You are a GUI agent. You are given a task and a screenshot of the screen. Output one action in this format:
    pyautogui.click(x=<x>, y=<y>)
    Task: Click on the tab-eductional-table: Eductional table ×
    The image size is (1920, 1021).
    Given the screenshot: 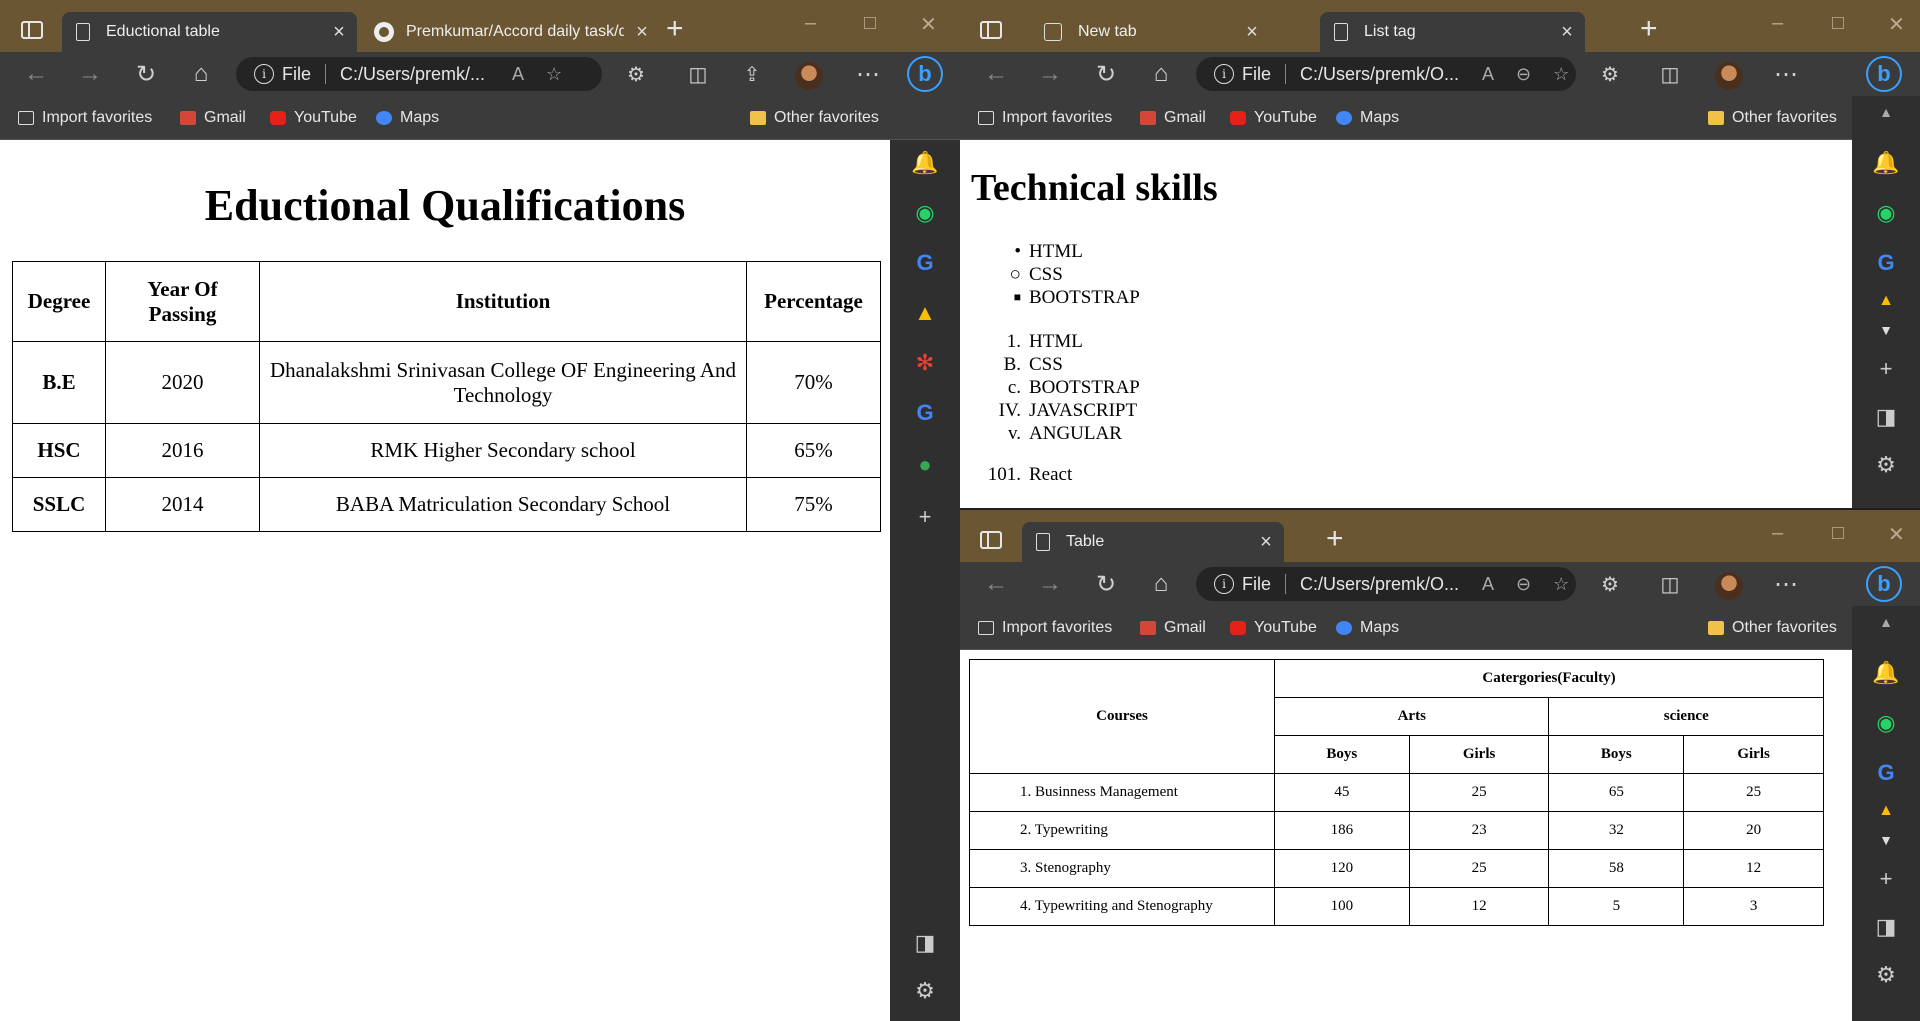 What is the action you would take?
    pyautogui.click(x=209, y=32)
    